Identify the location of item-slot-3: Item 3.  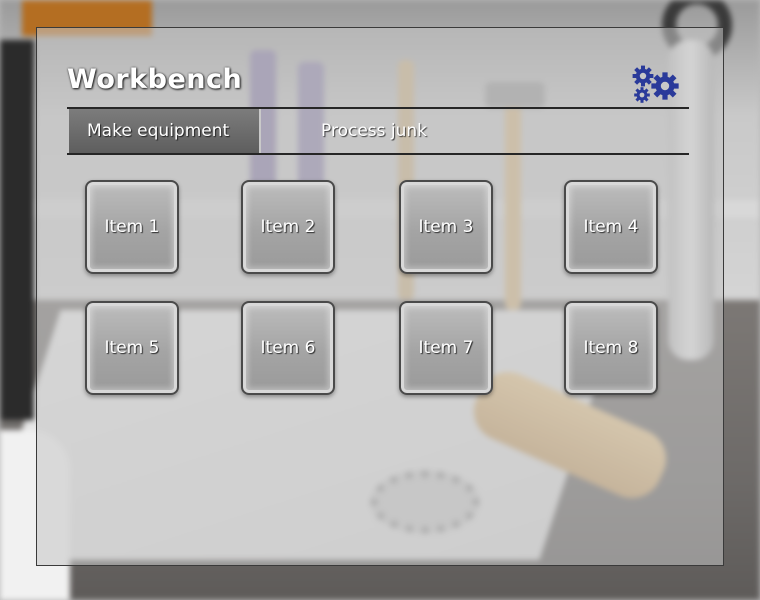
(446, 227).